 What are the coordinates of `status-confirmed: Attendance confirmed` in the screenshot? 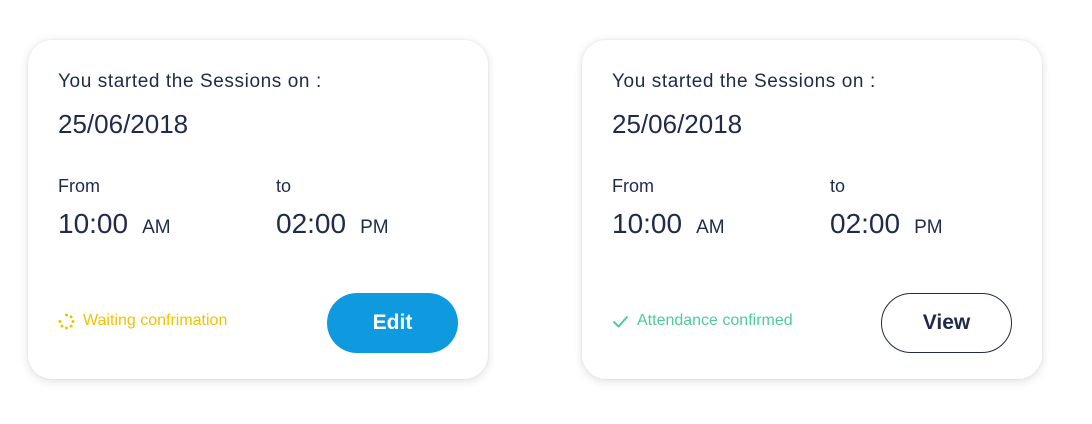 It's located at (702, 321).